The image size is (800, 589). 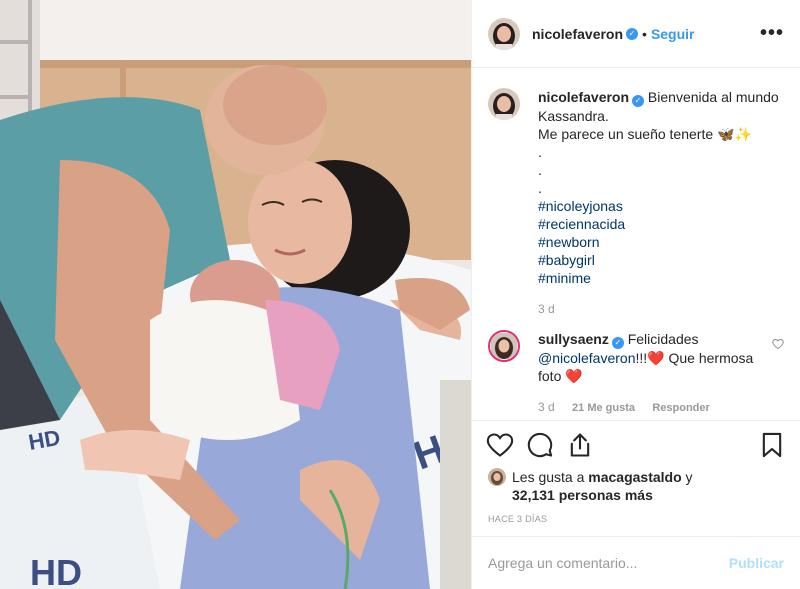 What do you see at coordinates (577, 34) in the screenshot?
I see `header-username-link: nicolefaveron` at bounding box center [577, 34].